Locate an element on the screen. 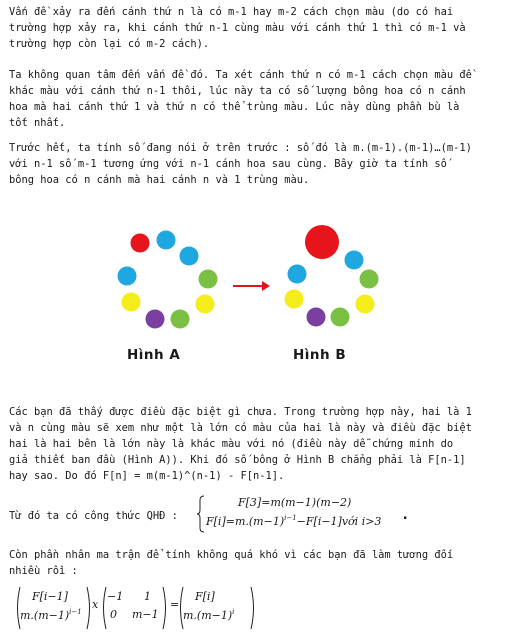 The height and width of the screenshot is (634, 507). petal-red is located at coordinates (140, 243).